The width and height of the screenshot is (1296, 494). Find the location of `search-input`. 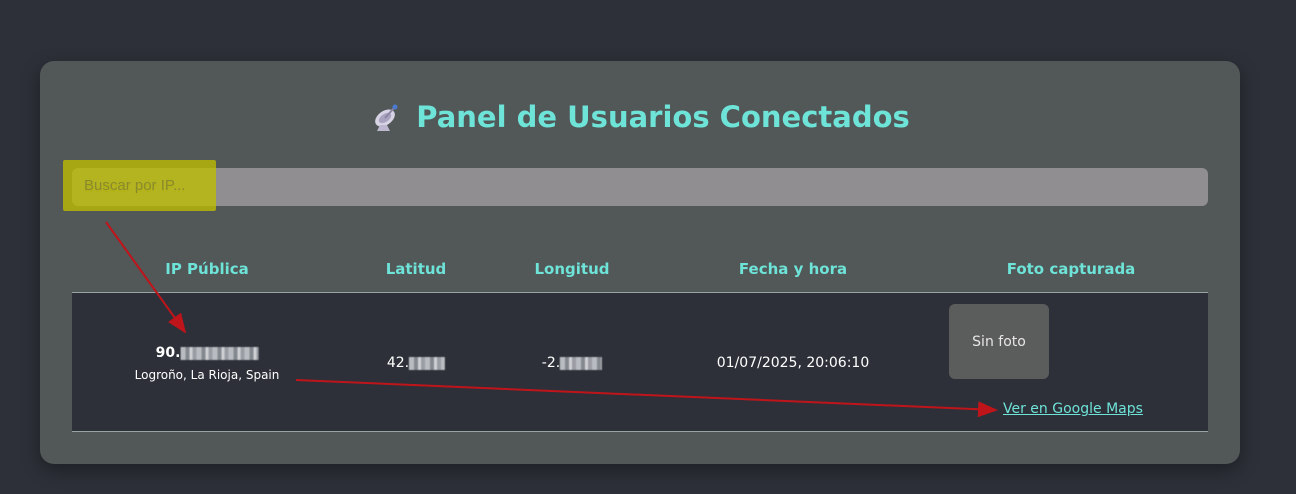

search-input is located at coordinates (640, 187).